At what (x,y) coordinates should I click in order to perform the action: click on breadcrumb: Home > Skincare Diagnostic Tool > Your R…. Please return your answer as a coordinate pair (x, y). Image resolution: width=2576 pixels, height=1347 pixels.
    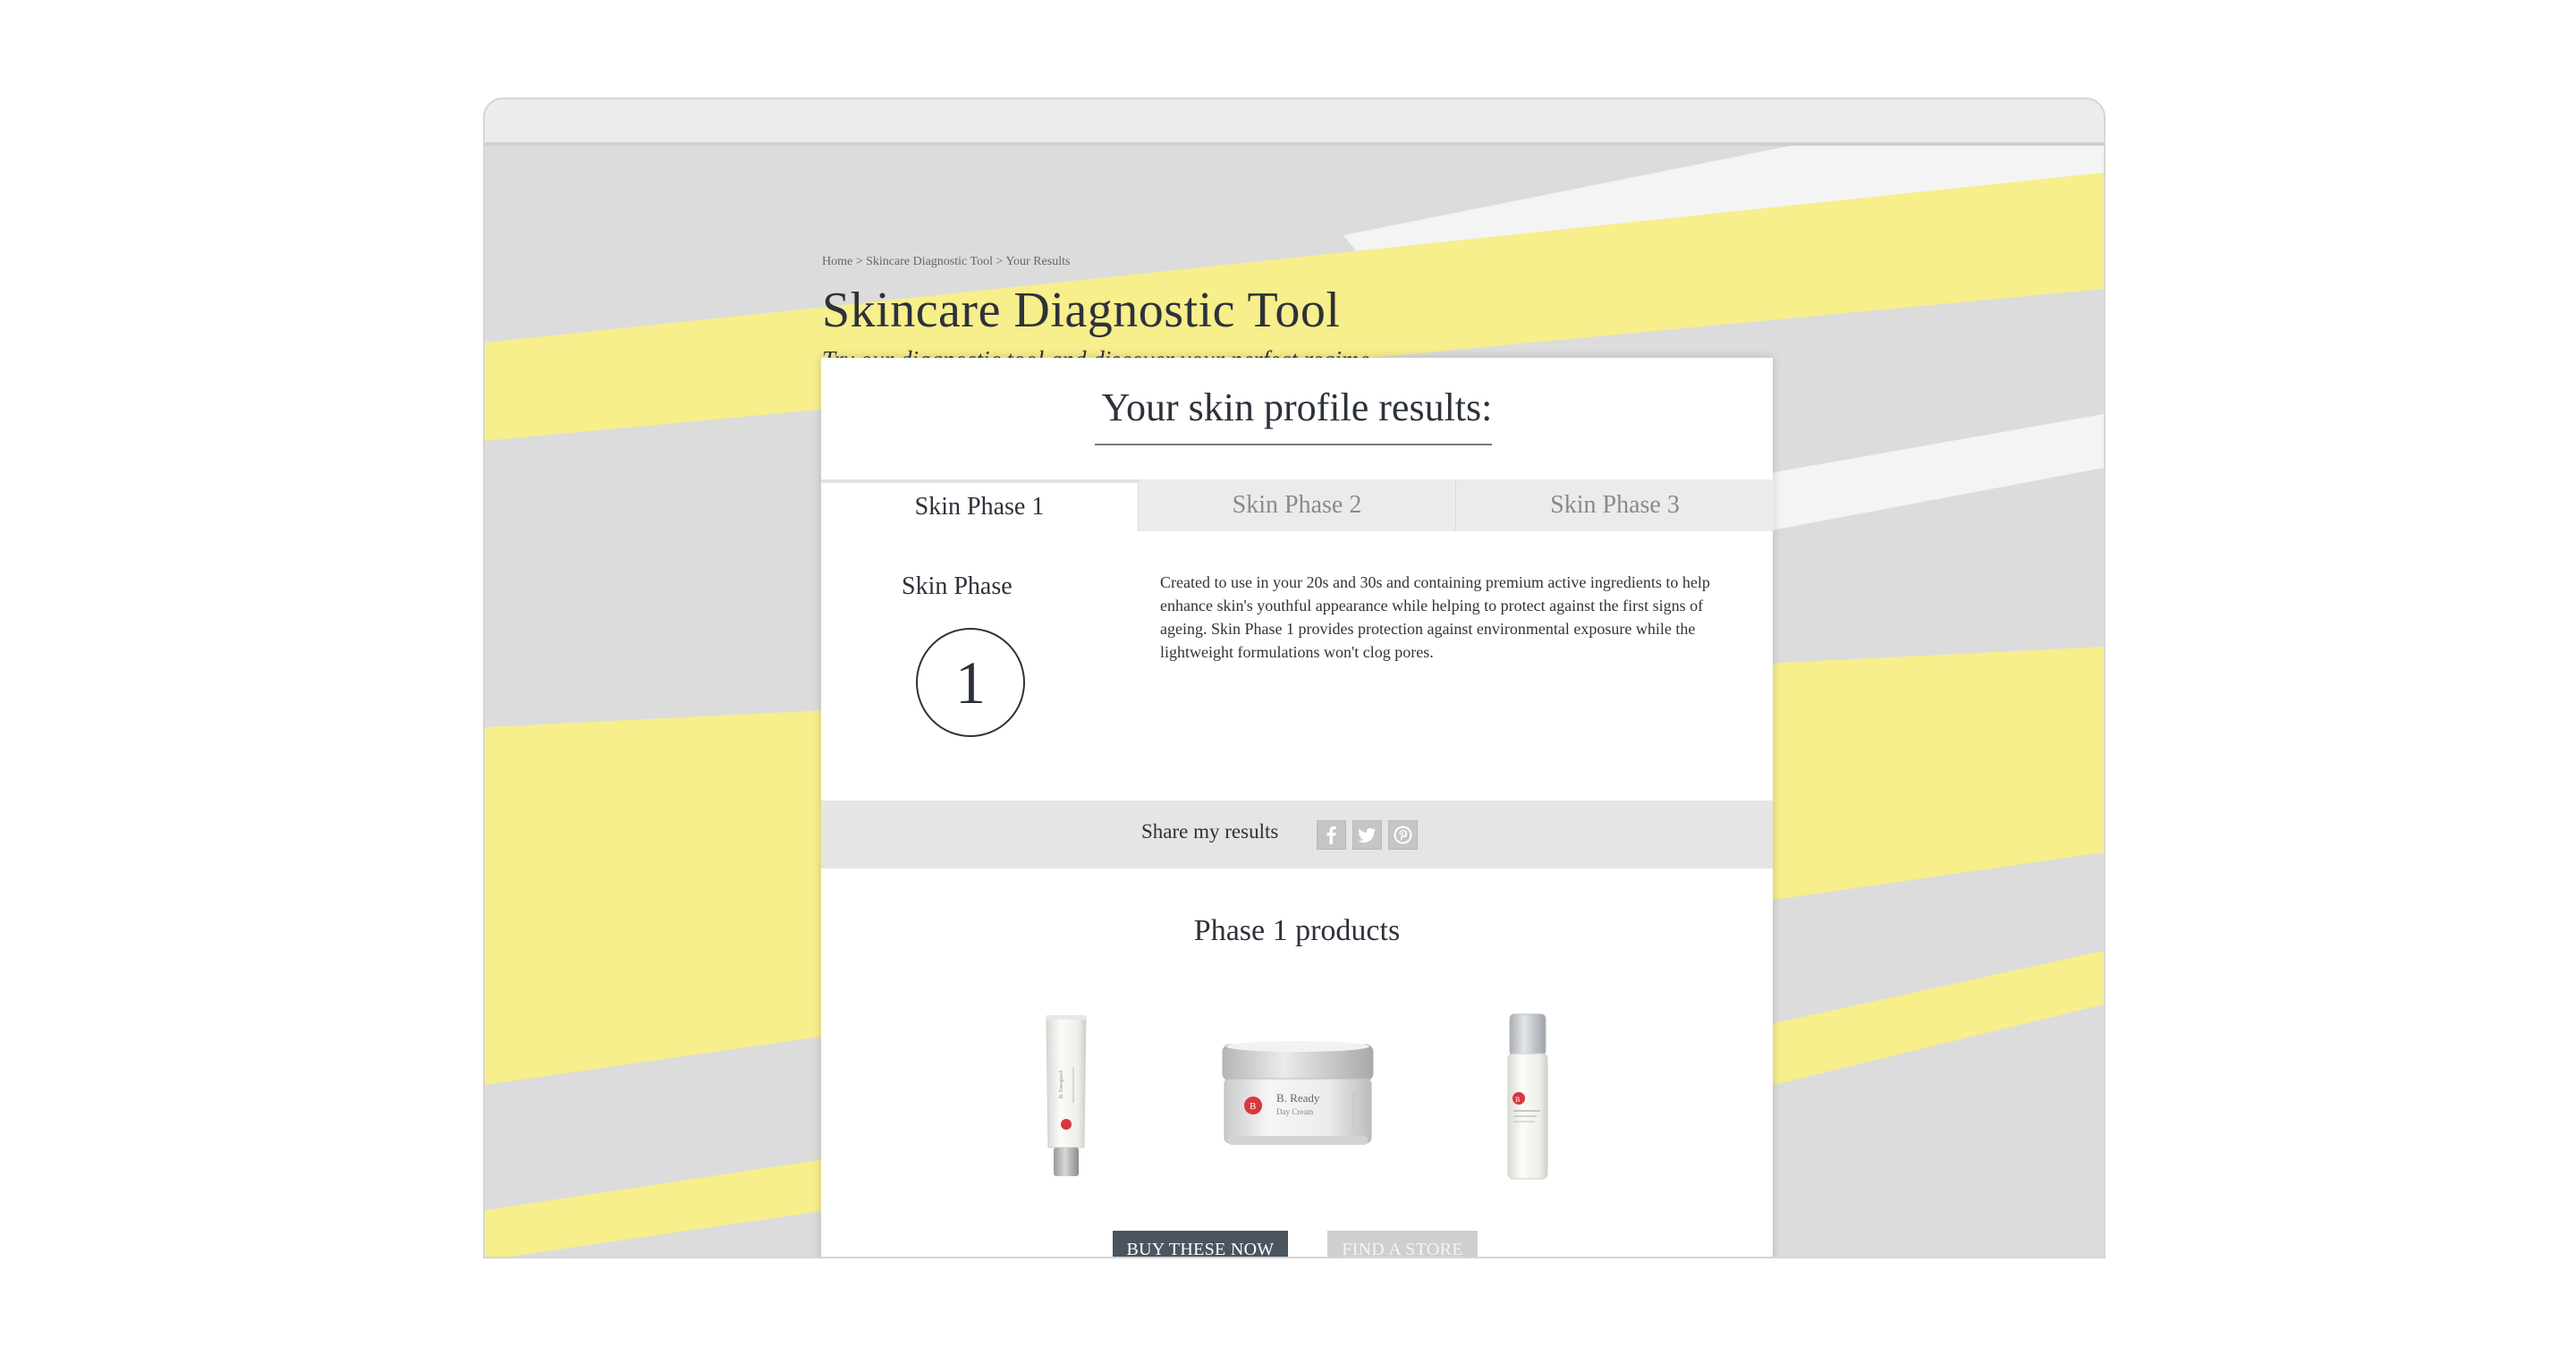
    Looking at the image, I should click on (946, 262).